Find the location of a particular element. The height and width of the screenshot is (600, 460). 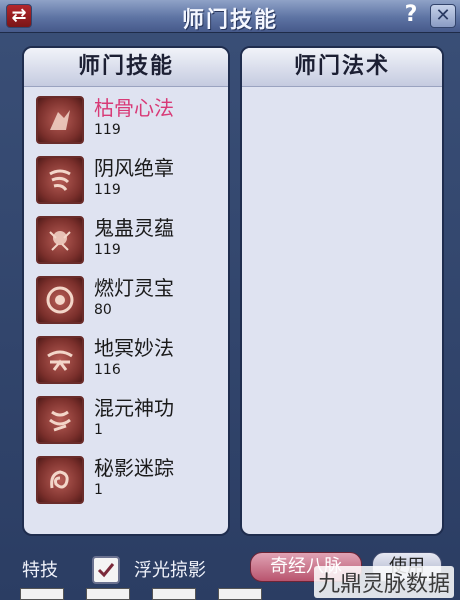

title-bar: ⇄ 师门技能 ? ✕ is located at coordinates (230, 16).